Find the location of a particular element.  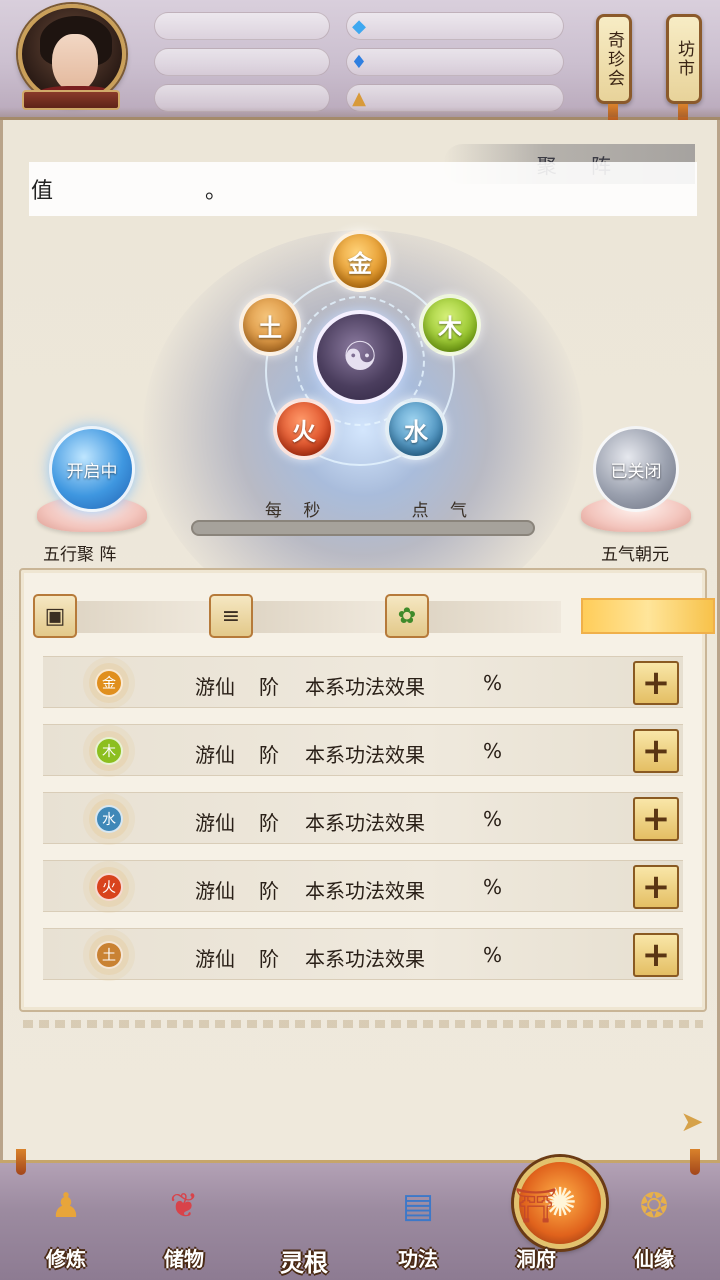

nav-storage: ❦ 储物 is located at coordinates (184, 1225).